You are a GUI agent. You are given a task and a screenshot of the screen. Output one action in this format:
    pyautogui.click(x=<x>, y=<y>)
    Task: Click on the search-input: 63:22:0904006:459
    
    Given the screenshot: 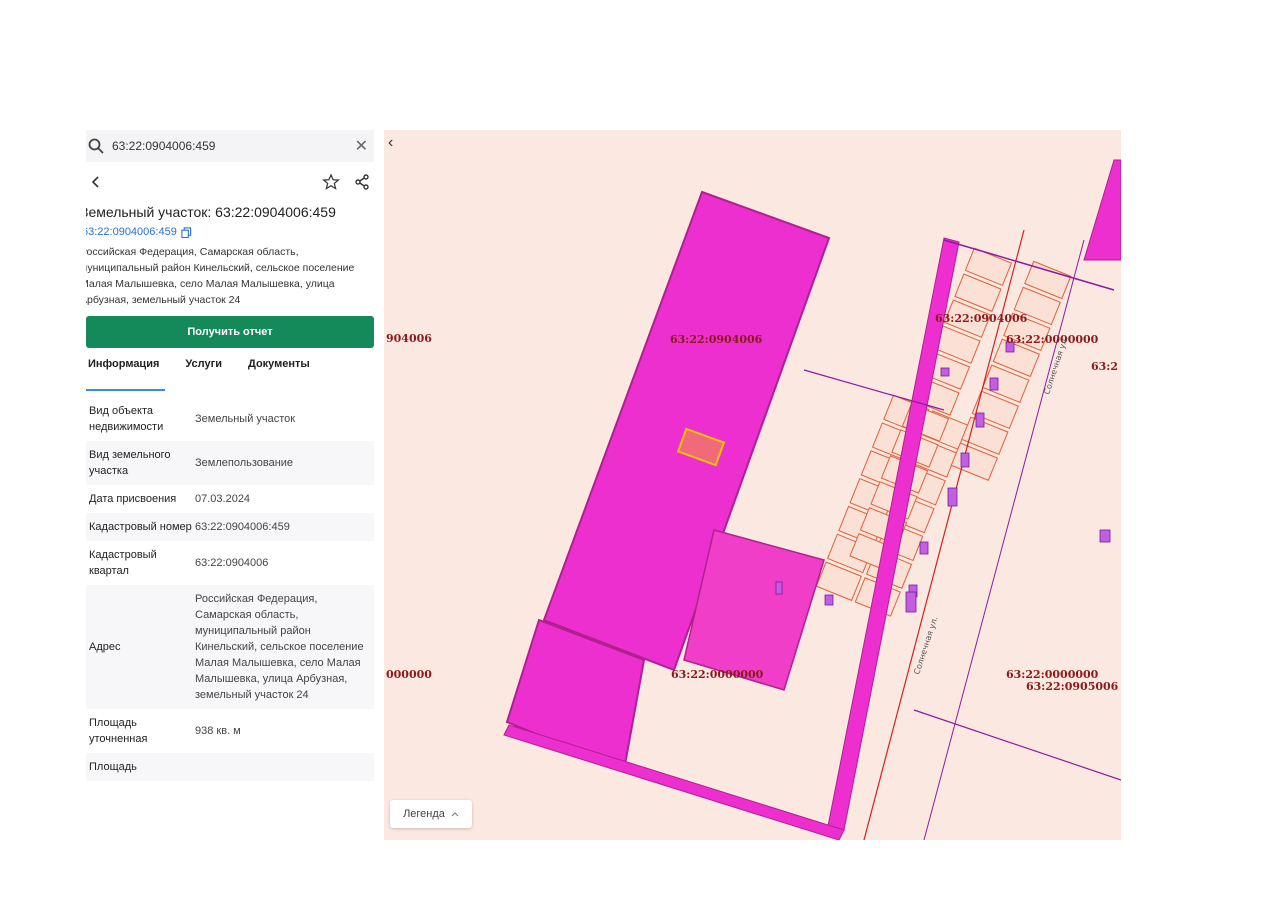 What is the action you would take?
    pyautogui.click(x=233, y=146)
    